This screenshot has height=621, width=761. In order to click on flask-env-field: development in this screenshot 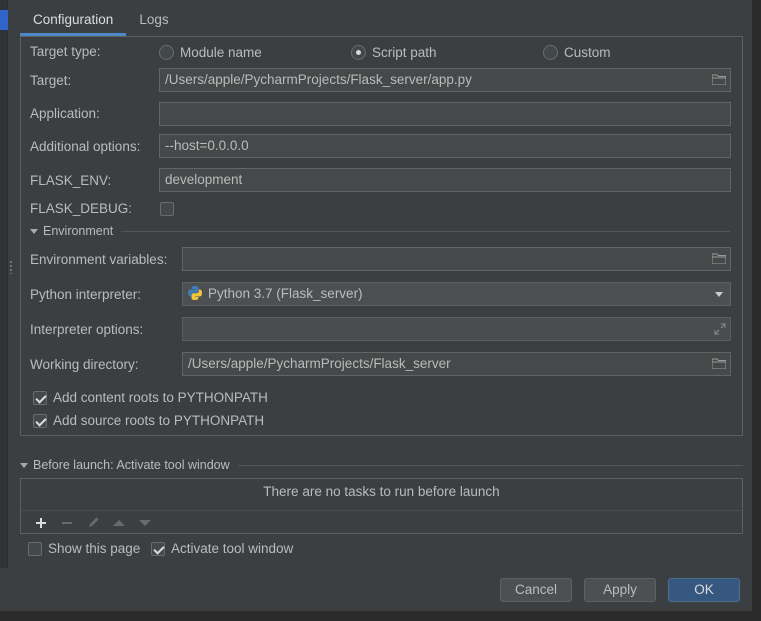, I will do `click(445, 180)`.